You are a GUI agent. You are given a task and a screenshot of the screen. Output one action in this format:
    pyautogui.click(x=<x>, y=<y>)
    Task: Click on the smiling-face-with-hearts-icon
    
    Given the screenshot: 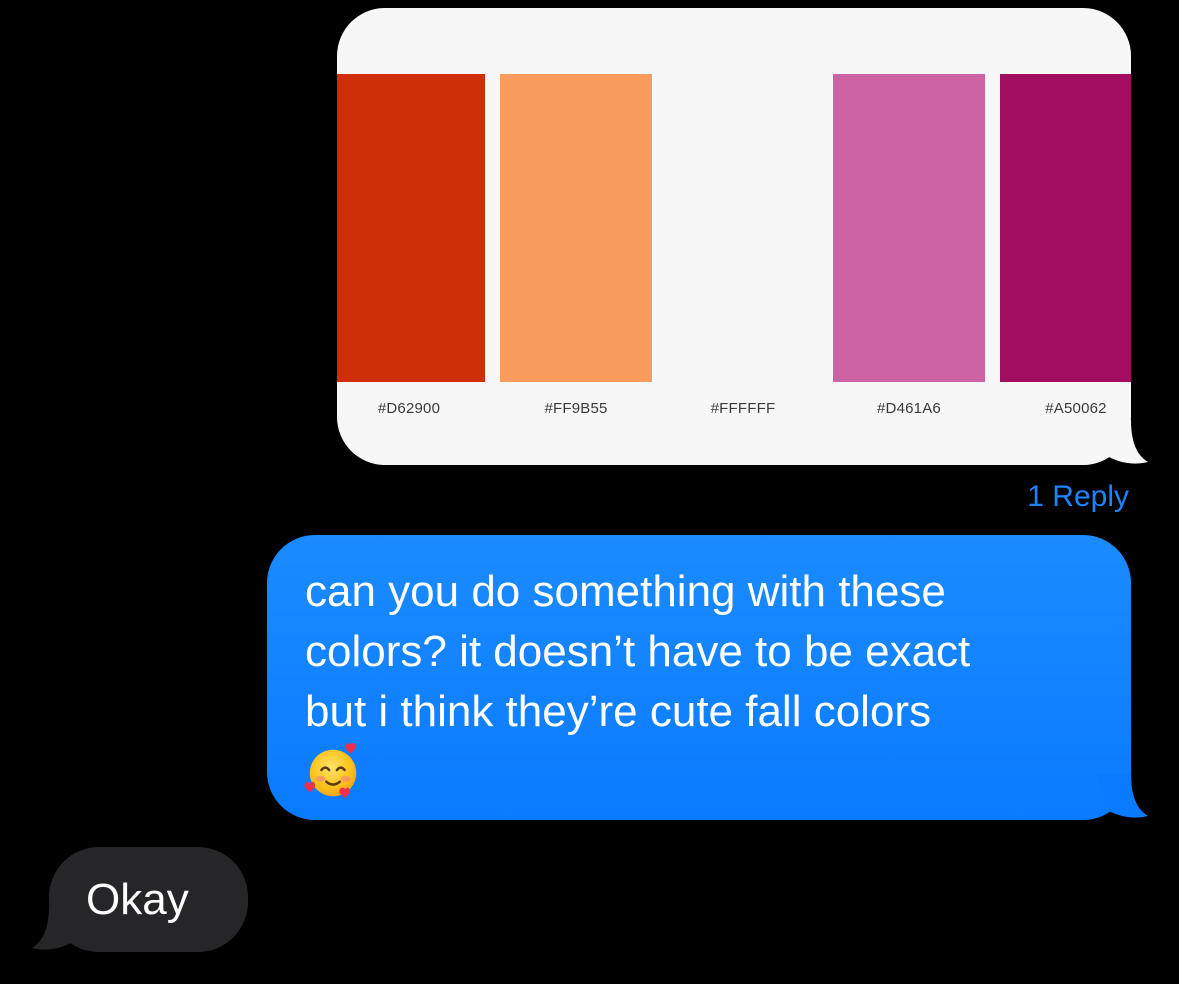 What is the action you would take?
    pyautogui.click(x=330, y=771)
    